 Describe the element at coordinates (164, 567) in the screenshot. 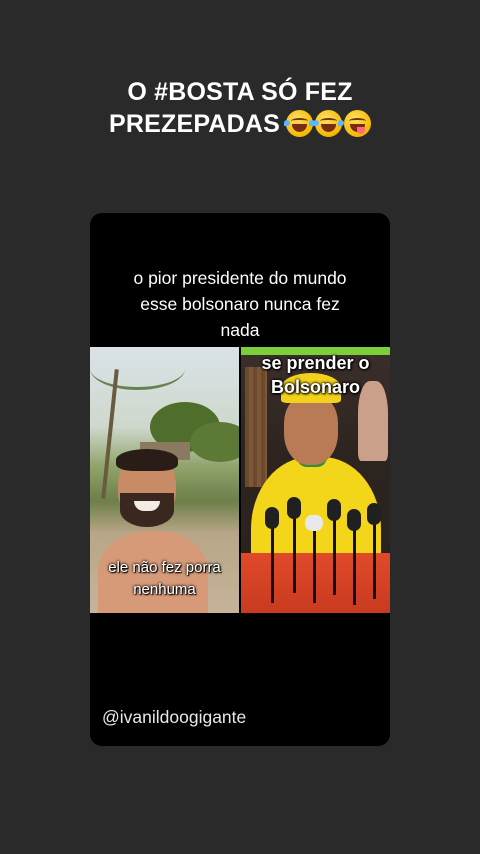

I see `meme-left-text-line-1: ele não fez porra` at that location.